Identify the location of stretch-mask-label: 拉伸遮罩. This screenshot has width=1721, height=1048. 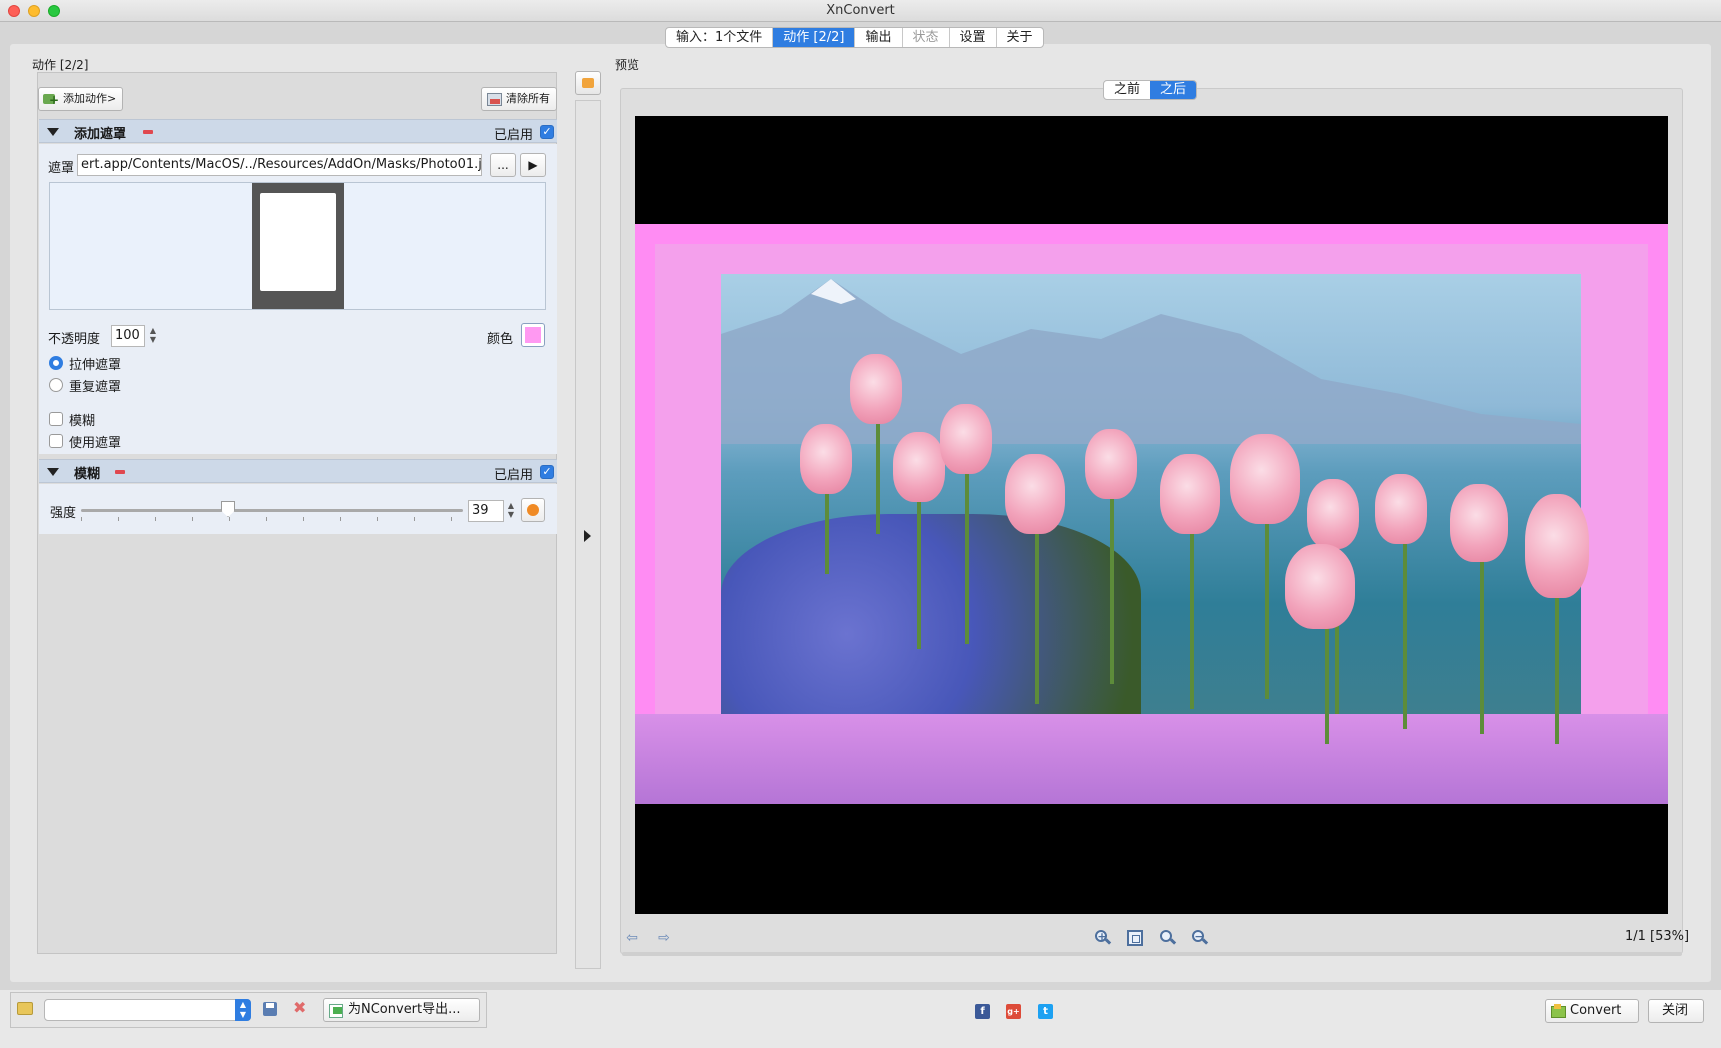
(95, 365).